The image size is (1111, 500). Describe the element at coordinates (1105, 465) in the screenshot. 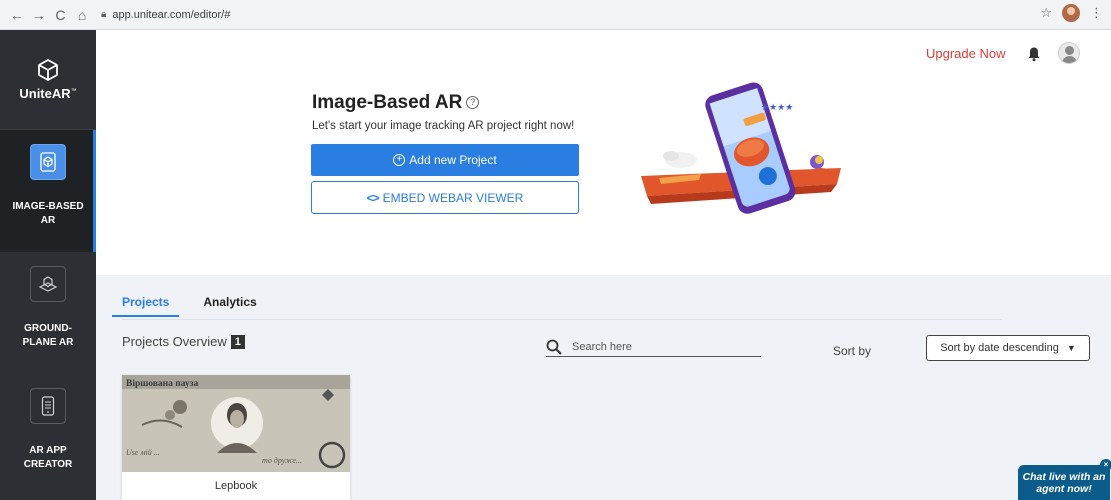

I see `close-icon: ×` at that location.